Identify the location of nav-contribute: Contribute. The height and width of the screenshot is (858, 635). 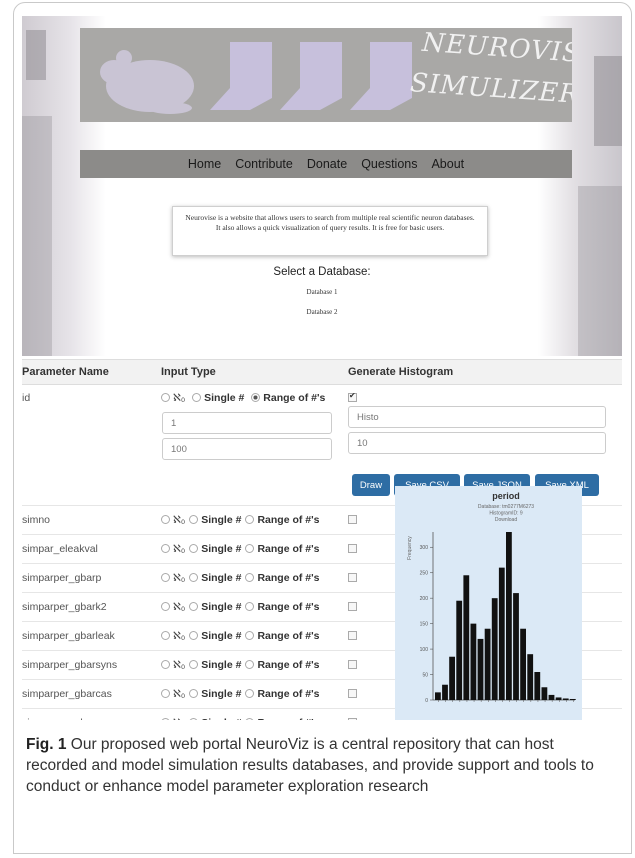
(264, 164).